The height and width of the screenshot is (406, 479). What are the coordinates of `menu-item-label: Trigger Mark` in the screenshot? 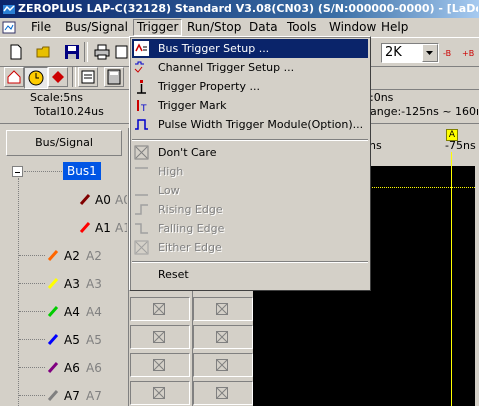 It's located at (192, 105).